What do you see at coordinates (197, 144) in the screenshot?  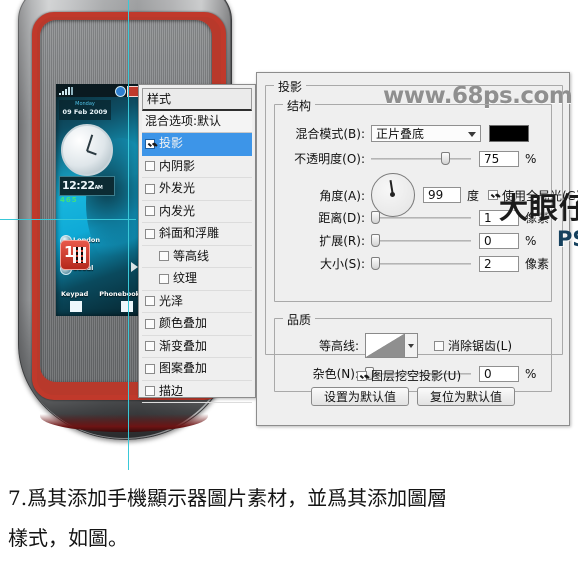 I see `style-row-0: 投影` at bounding box center [197, 144].